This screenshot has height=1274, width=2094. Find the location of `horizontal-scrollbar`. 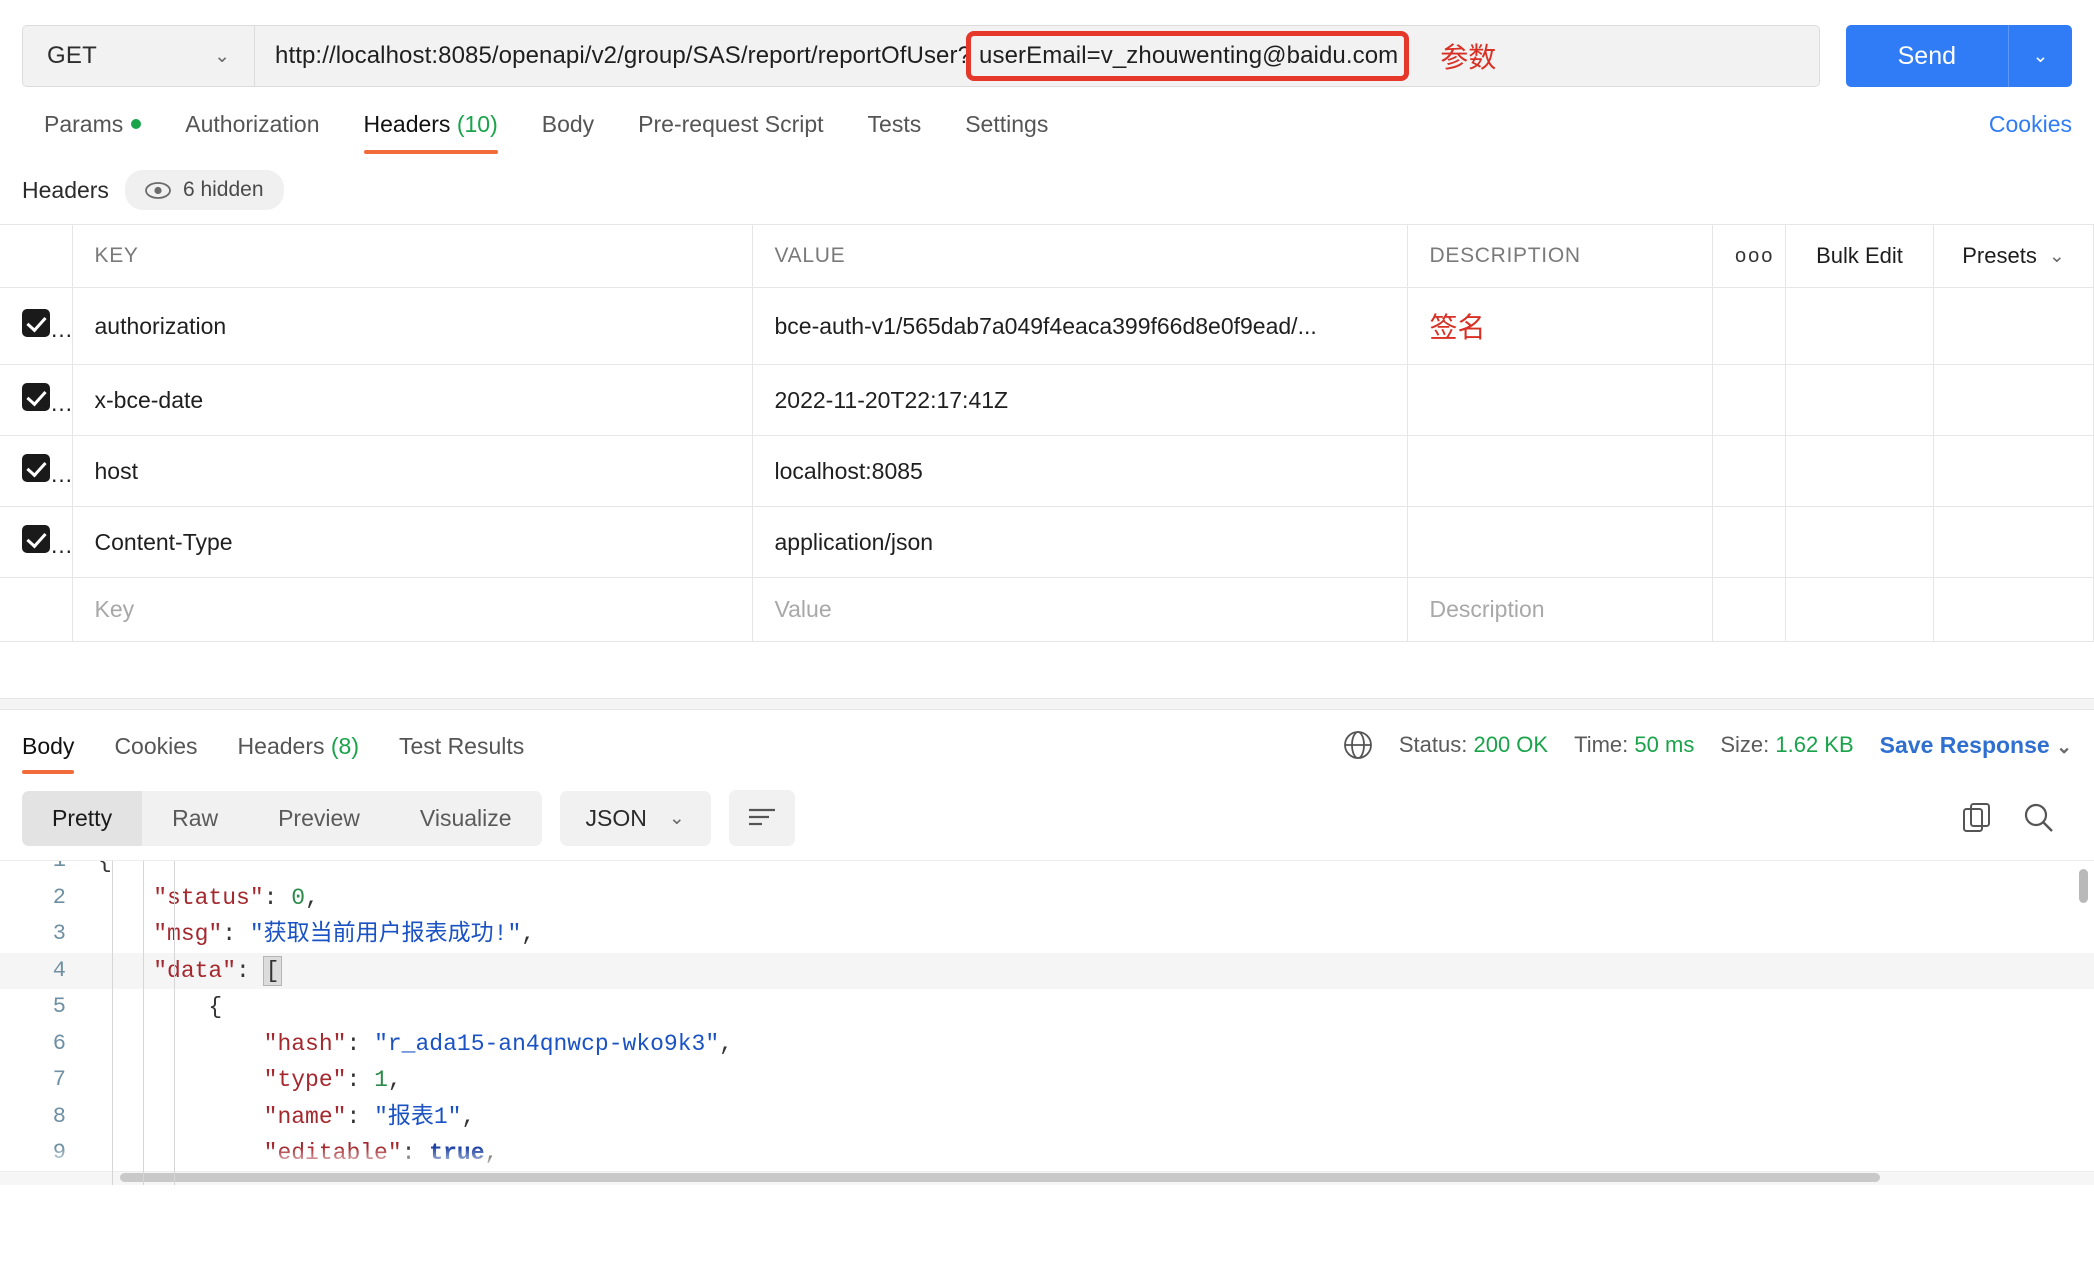

horizontal-scrollbar is located at coordinates (1000, 1177).